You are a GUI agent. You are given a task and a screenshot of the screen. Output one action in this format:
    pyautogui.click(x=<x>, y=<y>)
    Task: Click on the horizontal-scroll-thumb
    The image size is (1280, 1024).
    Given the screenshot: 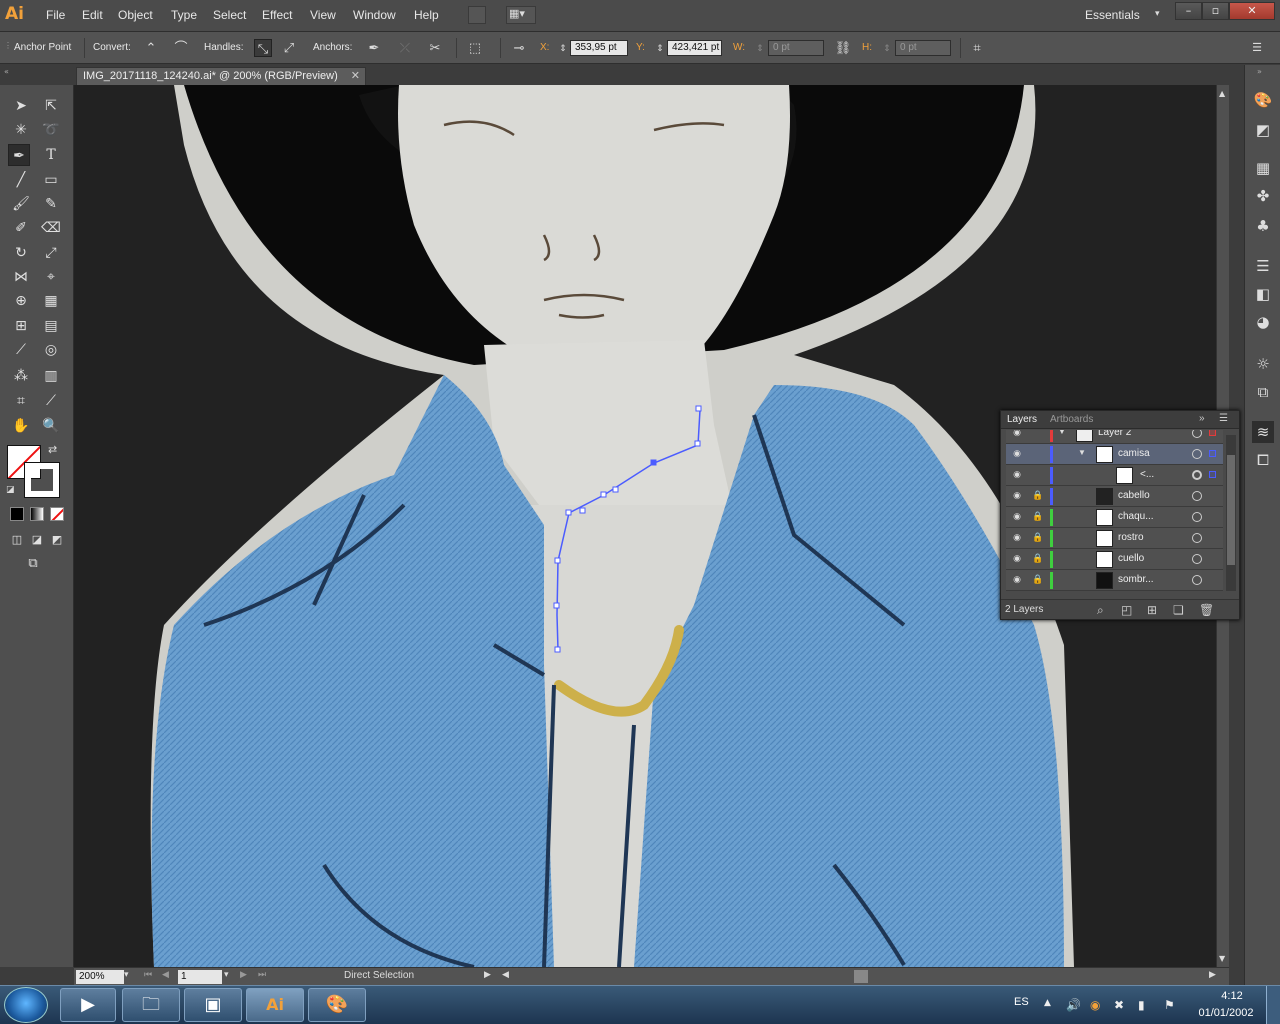 What is the action you would take?
    pyautogui.click(x=861, y=976)
    